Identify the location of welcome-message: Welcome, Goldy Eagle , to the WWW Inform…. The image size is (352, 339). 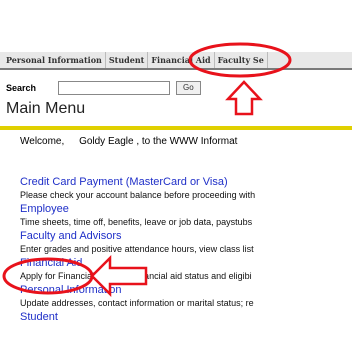
(128, 141).